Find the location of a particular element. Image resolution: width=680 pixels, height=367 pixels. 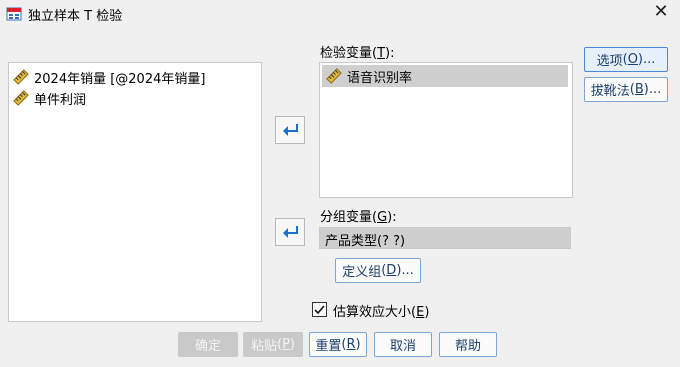

help-button: 帮助 is located at coordinates (468, 344).